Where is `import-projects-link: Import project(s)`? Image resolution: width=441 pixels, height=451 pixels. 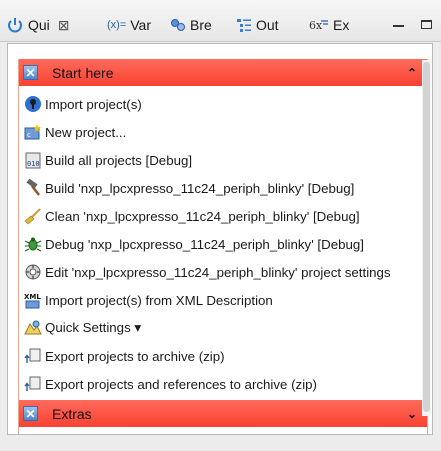
import-projects-link: Import project(s) is located at coordinates (82, 104).